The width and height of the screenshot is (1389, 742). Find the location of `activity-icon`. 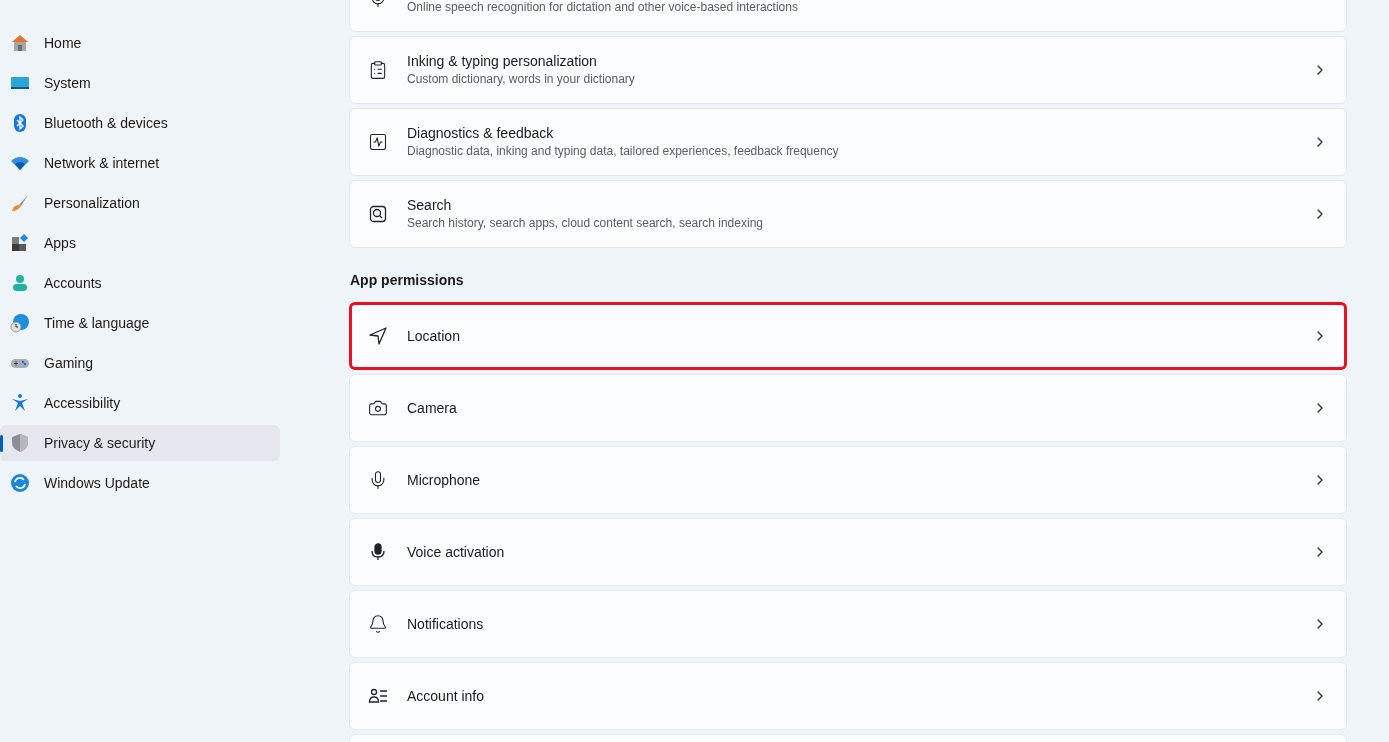

activity-icon is located at coordinates (378, 142).